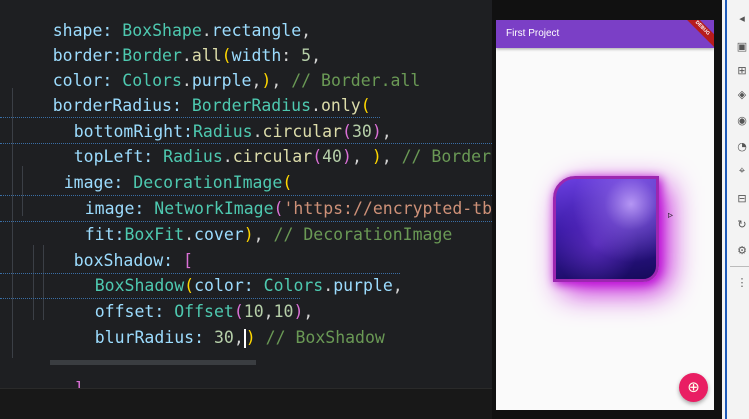 This screenshot has height=419, width=749. I want to click on code-line: boxShadow: [, so click(113, 246).